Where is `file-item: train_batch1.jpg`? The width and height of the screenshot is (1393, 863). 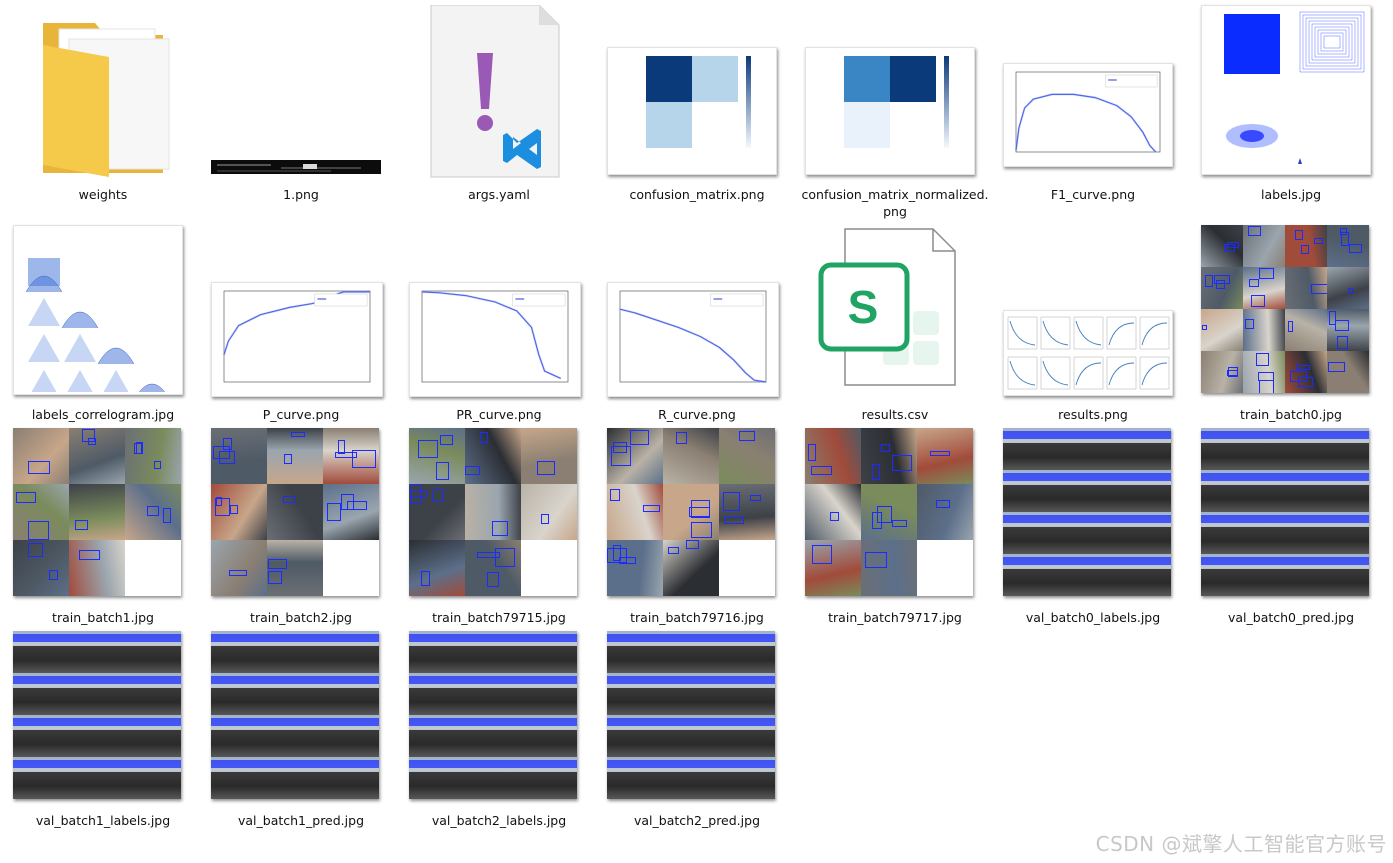
file-item: train_batch1.jpg is located at coordinates (103, 528).